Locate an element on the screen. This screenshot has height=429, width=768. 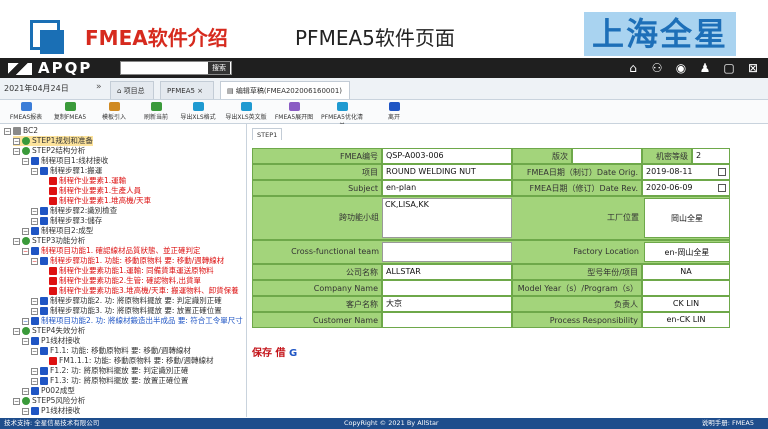
customer-en-field is located at coordinates (447, 320).